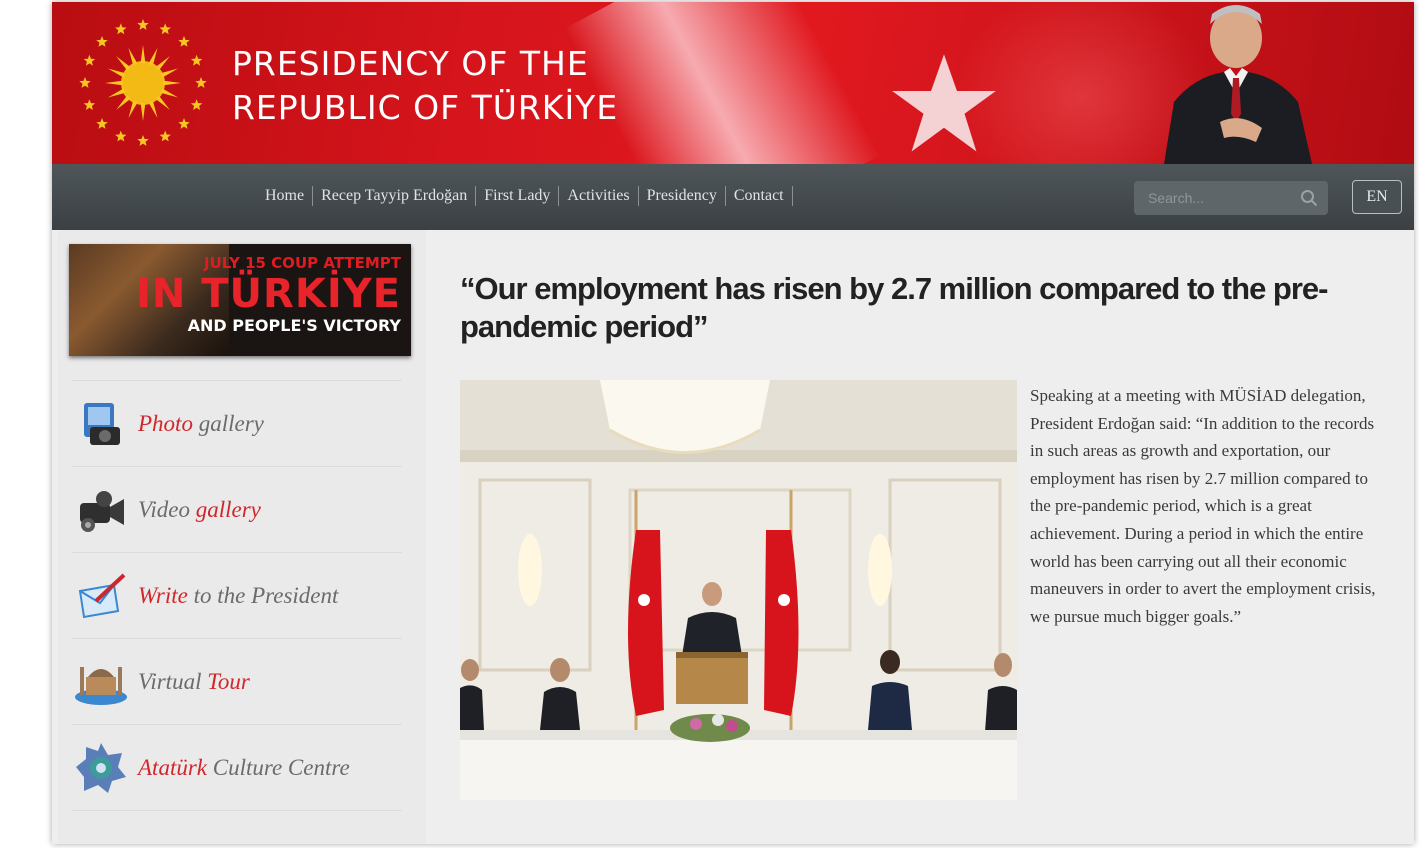 Image resolution: width=1420 pixels, height=848 pixels. I want to click on nav-item-first-lady: First Lady, so click(518, 196).